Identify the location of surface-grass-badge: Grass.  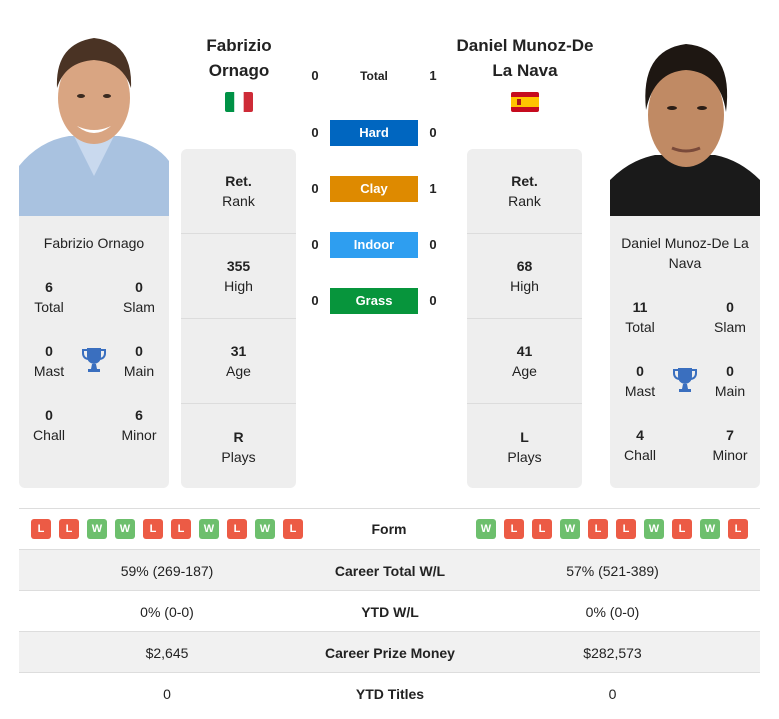
(374, 301).